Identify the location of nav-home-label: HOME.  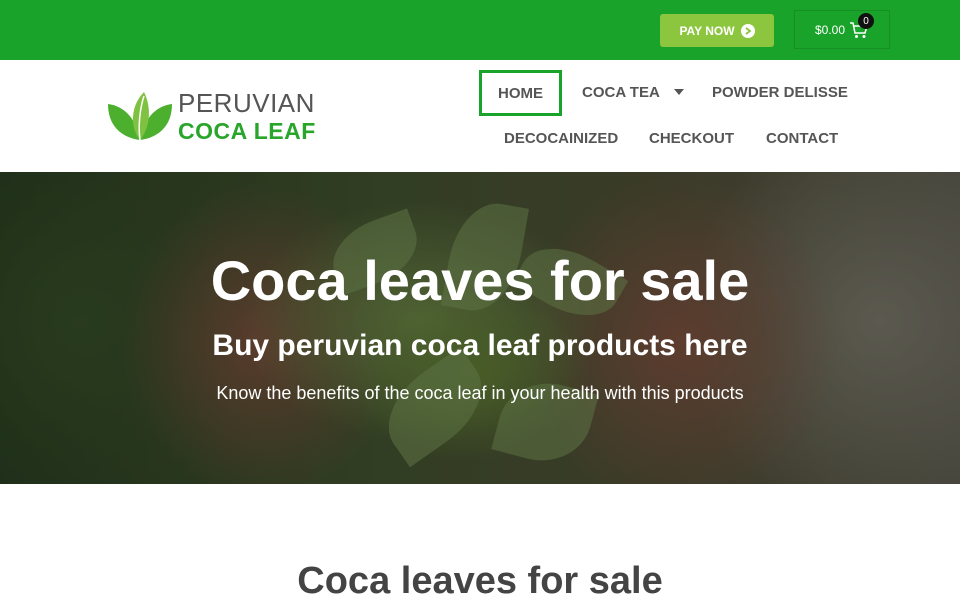
(520, 93).